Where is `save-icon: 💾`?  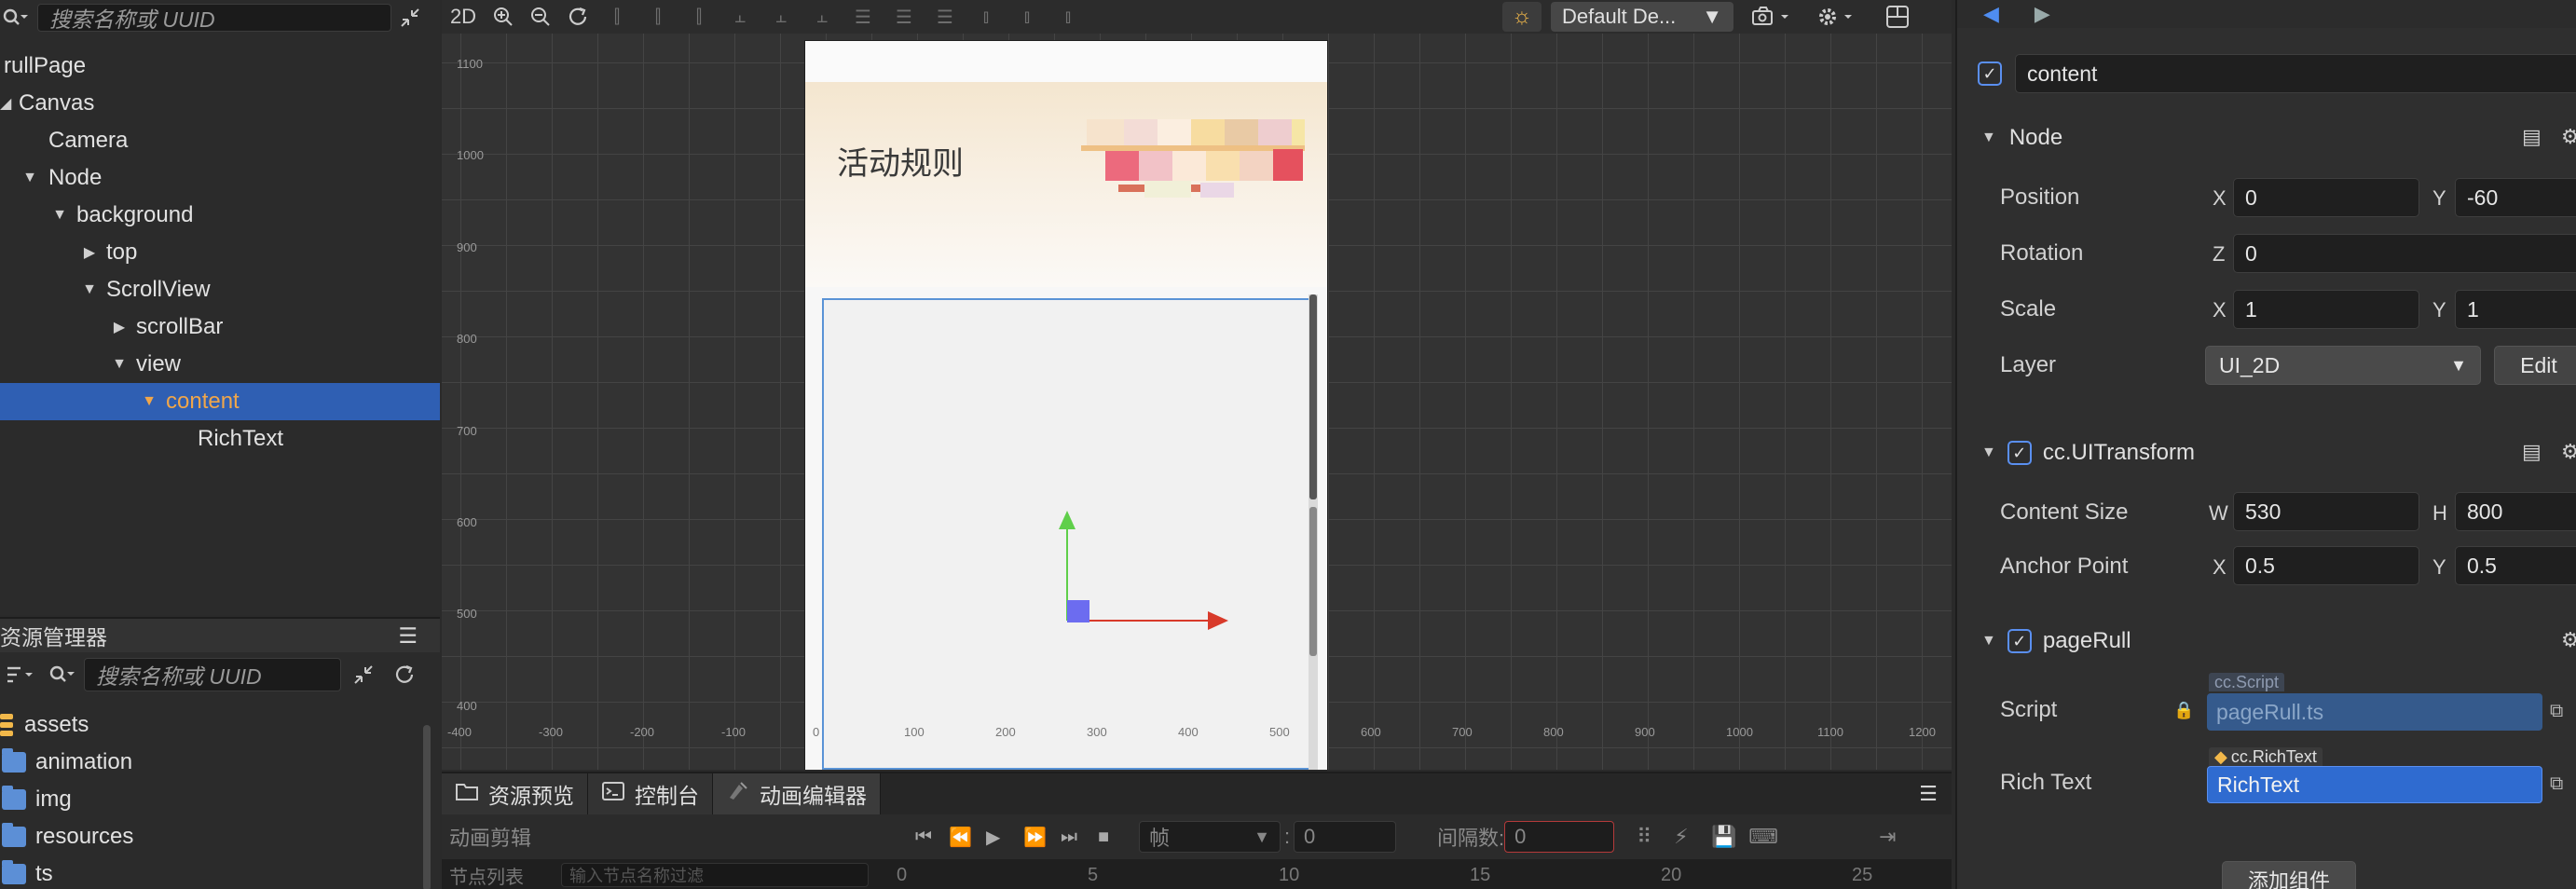 save-icon: 💾 is located at coordinates (1729, 837).